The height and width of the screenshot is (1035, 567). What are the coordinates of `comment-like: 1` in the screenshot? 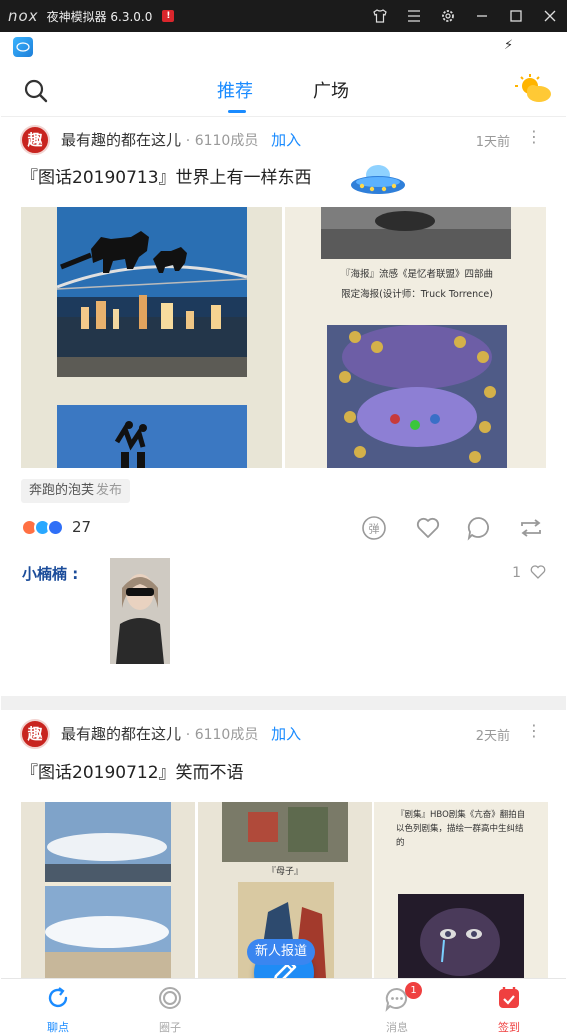 It's located at (529, 573).